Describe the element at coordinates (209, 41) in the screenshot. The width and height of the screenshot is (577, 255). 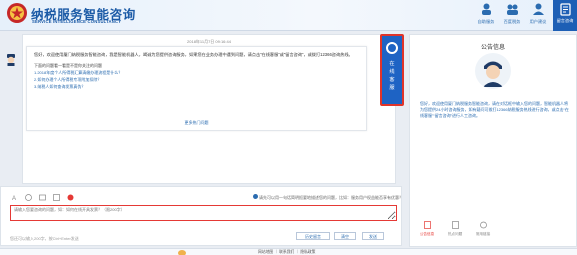
I see `chat-timestamp: 2018年11月7日 09:16:44` at that location.